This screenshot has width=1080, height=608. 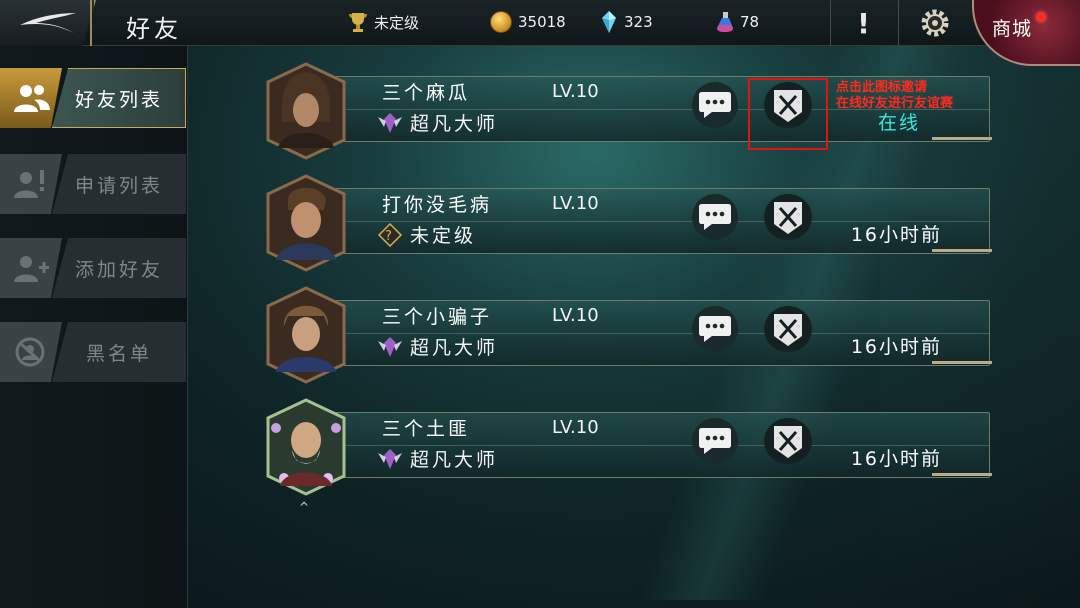 I want to click on tab-blacklist: 黑名单, so click(x=93, y=352).